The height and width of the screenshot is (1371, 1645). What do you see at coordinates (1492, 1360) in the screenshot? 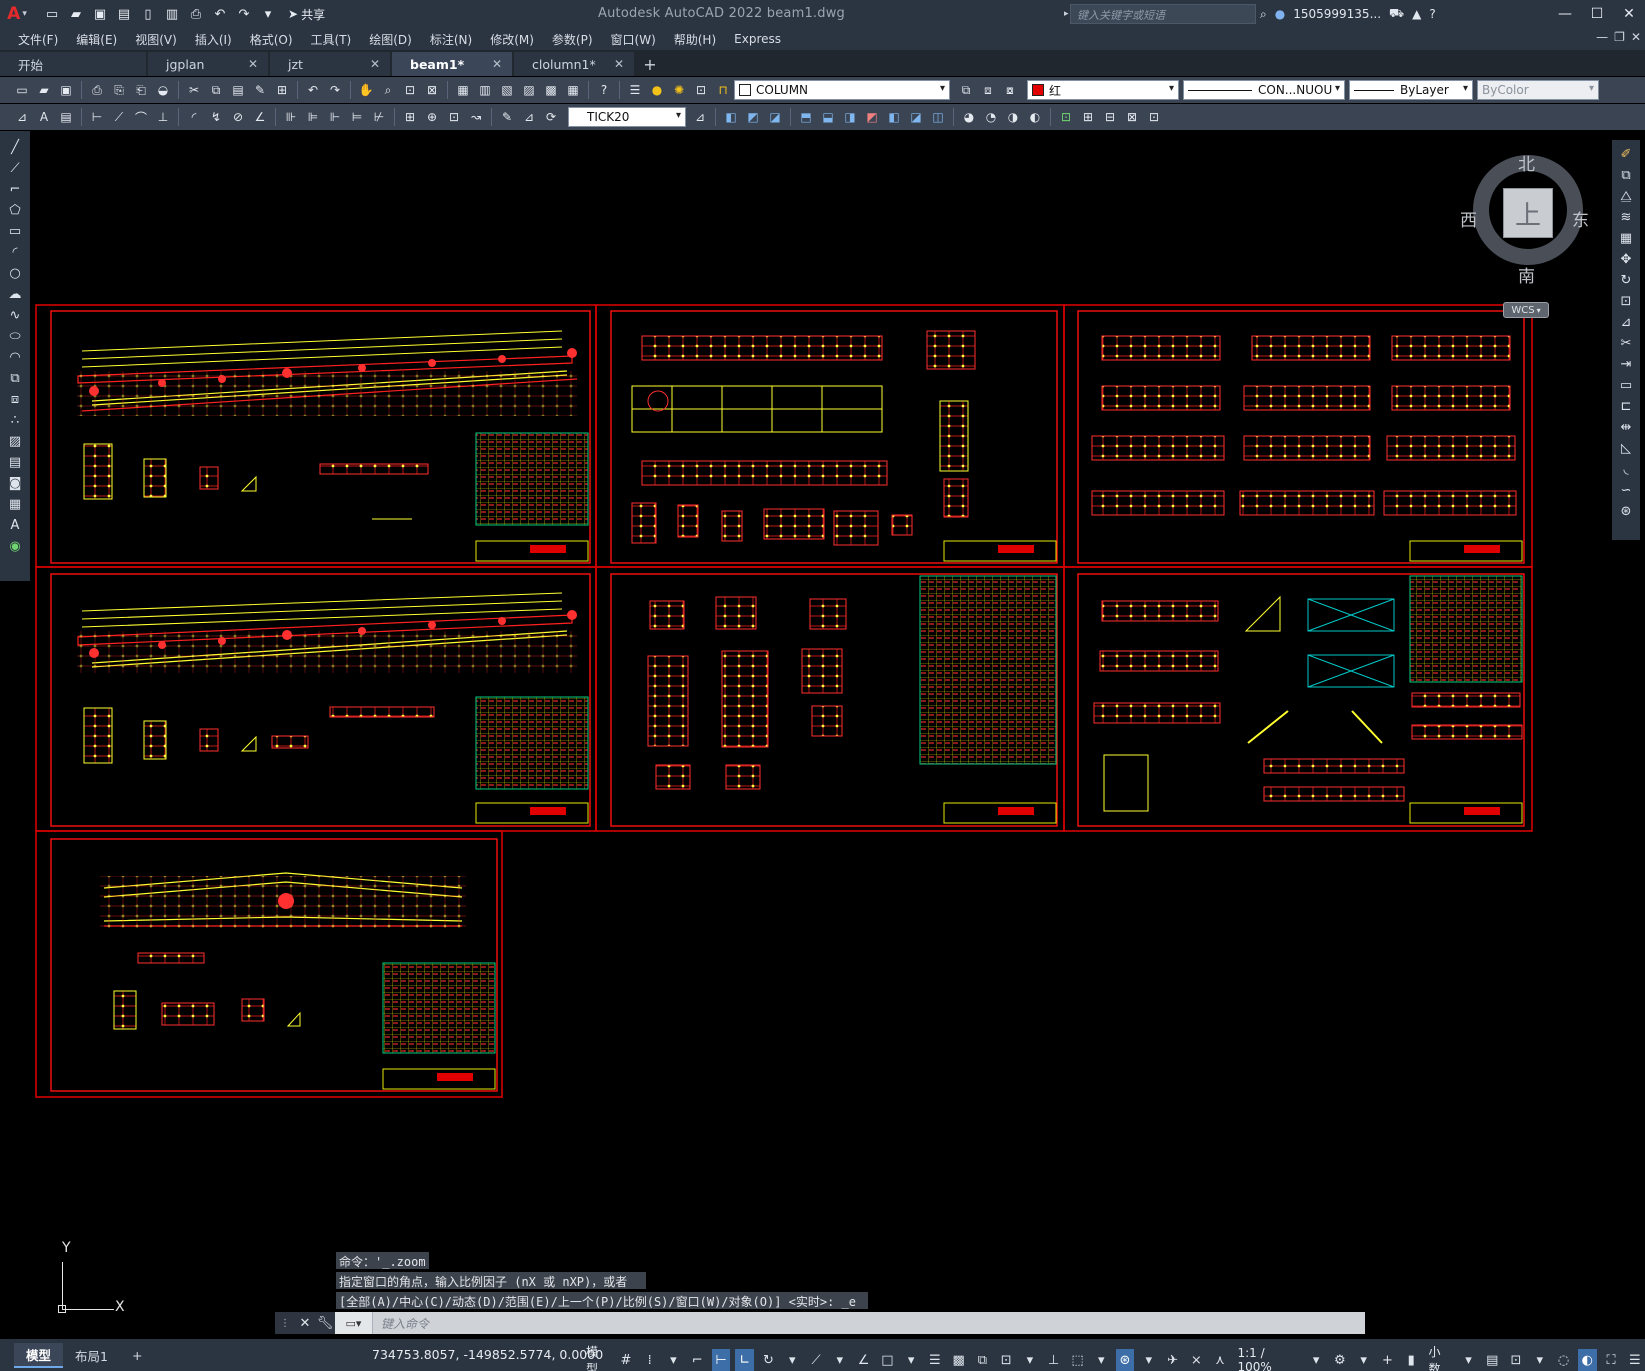
I see `quick-properties-icon: ▤` at bounding box center [1492, 1360].